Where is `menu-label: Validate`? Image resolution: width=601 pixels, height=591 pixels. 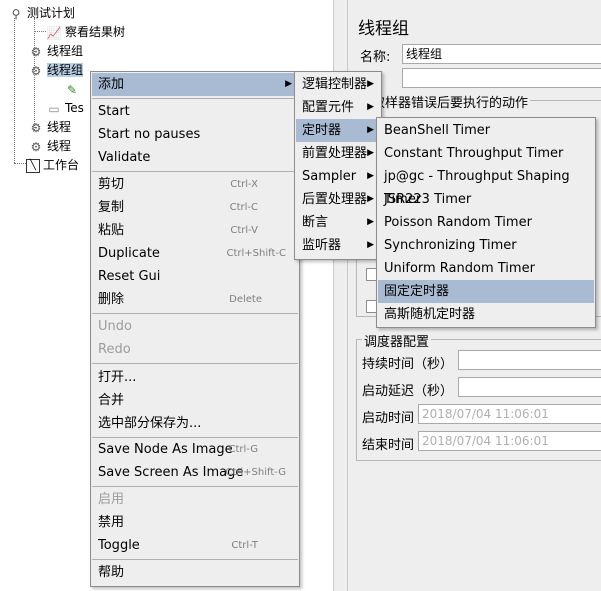
menu-label: Validate is located at coordinates (124, 157).